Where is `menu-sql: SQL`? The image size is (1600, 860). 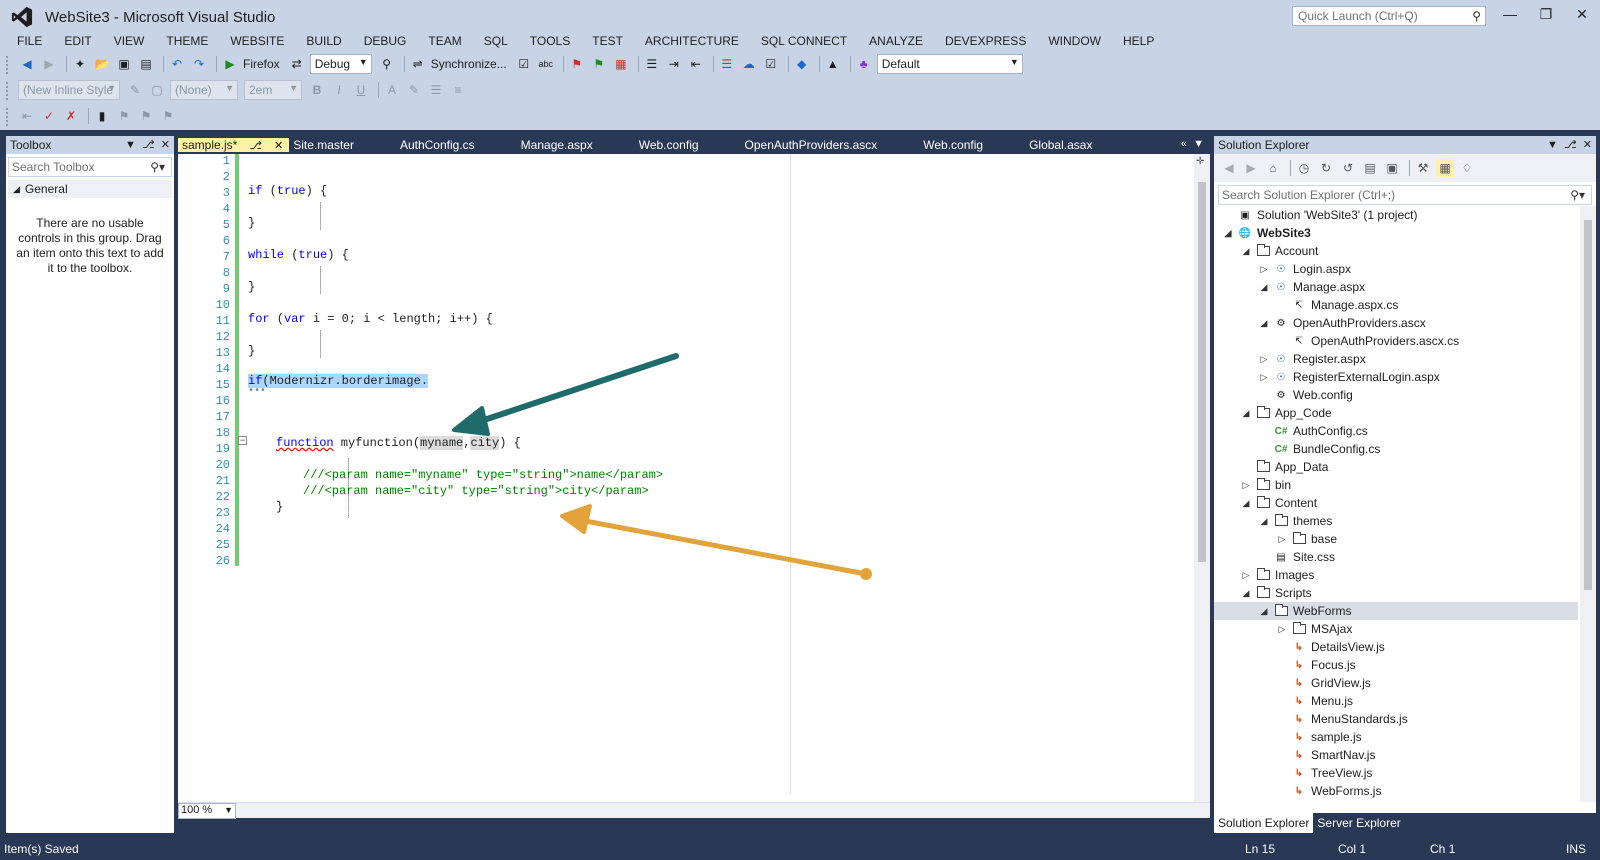
menu-sql: SQL is located at coordinates (496, 41).